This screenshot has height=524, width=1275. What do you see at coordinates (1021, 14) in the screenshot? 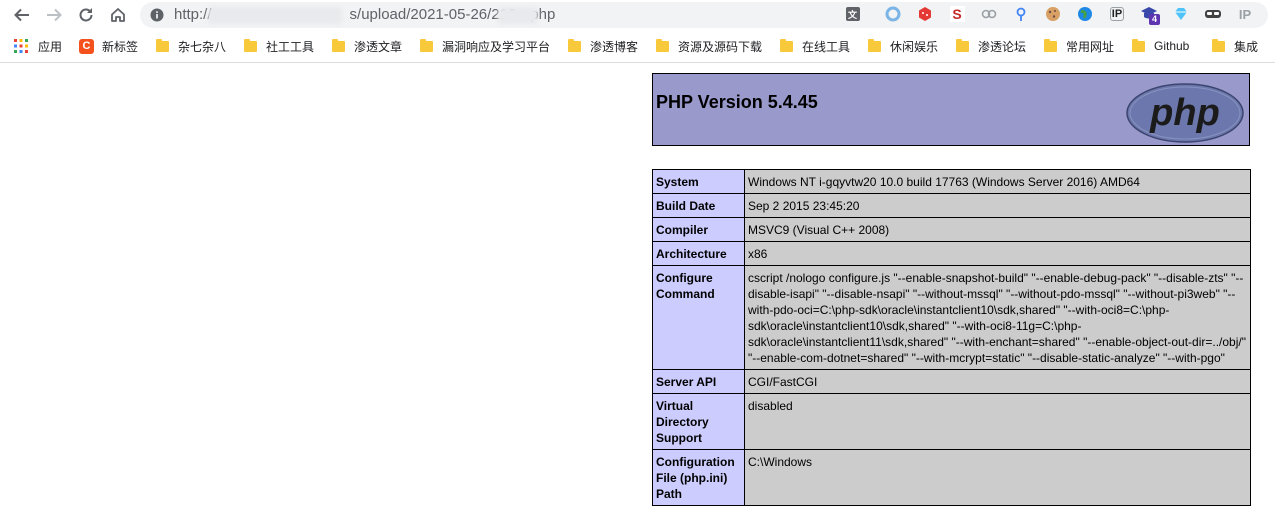
I see `pin-extension-icon` at bounding box center [1021, 14].